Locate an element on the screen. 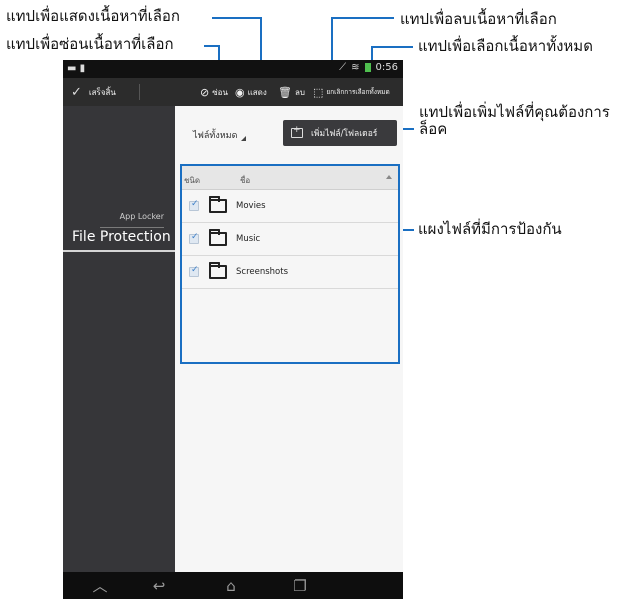 This screenshot has height=599, width=637. navigation-bar: ︿ ↩ ⌂ ❐ is located at coordinates (233, 585).